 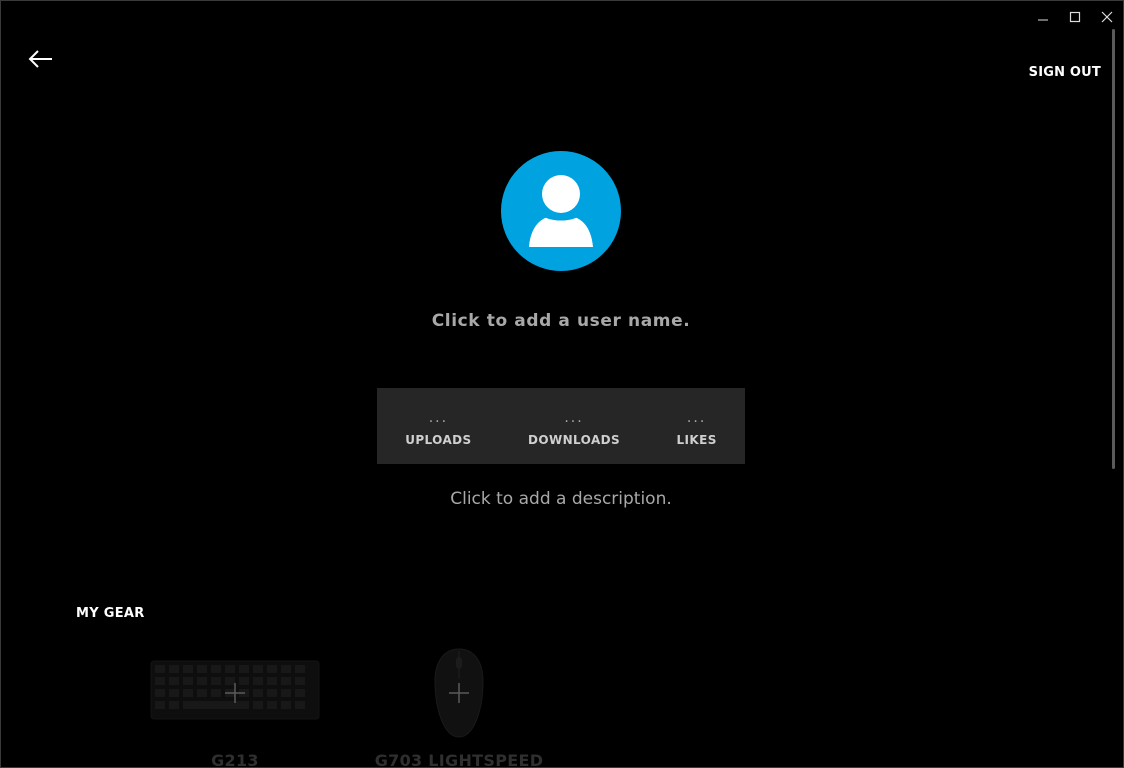 I want to click on stat-likes: ... LIKES, so click(x=696, y=426).